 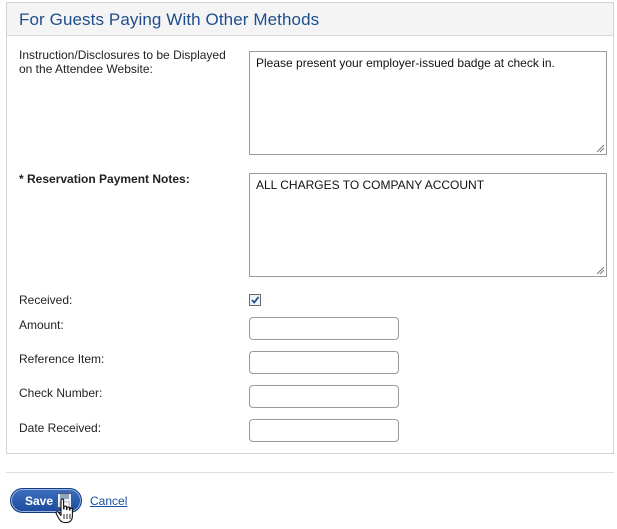 What do you see at coordinates (62, 359) in the screenshot?
I see `reference-item-label: Reference Item:` at bounding box center [62, 359].